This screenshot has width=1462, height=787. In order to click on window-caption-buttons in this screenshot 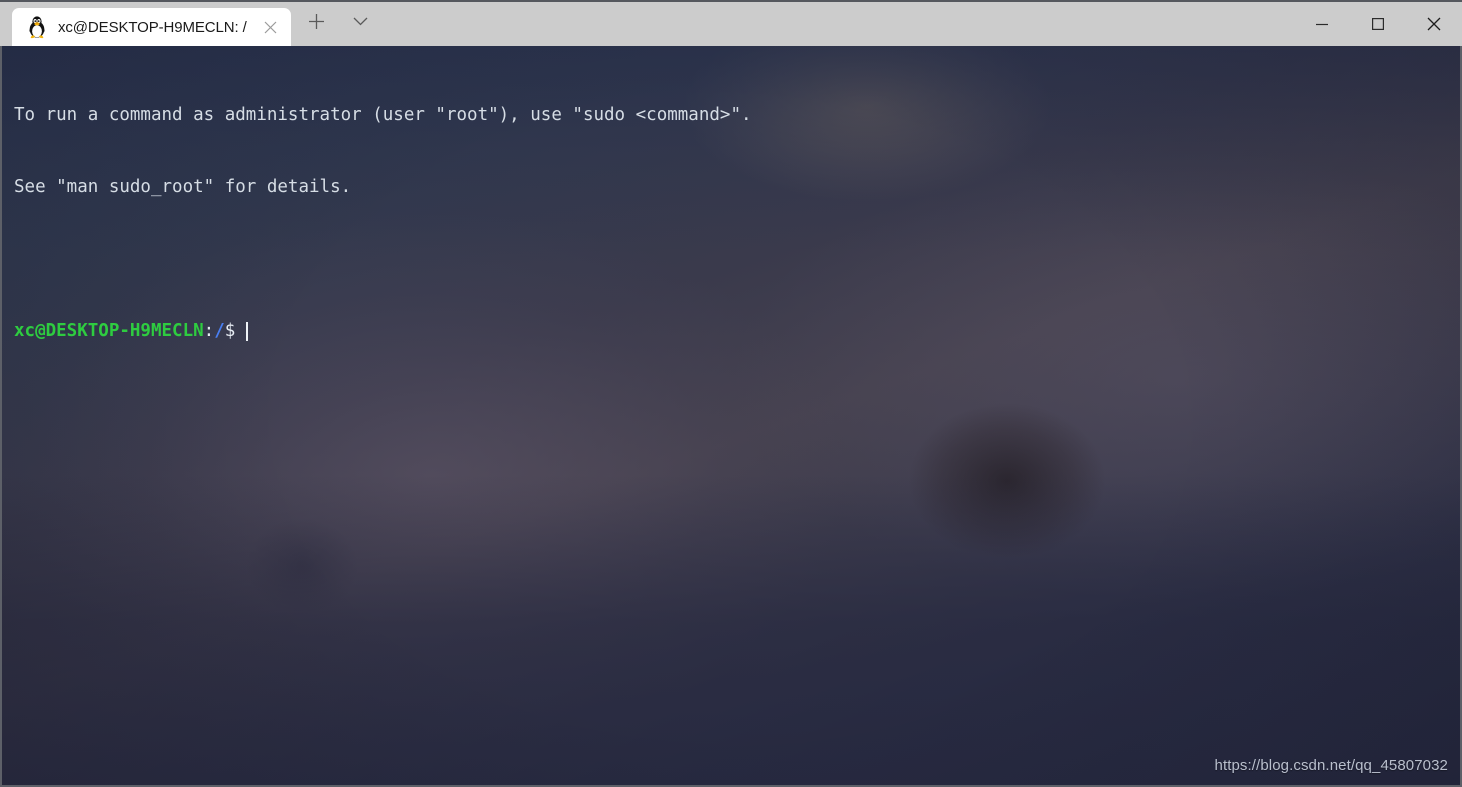, I will do `click(1378, 24)`.